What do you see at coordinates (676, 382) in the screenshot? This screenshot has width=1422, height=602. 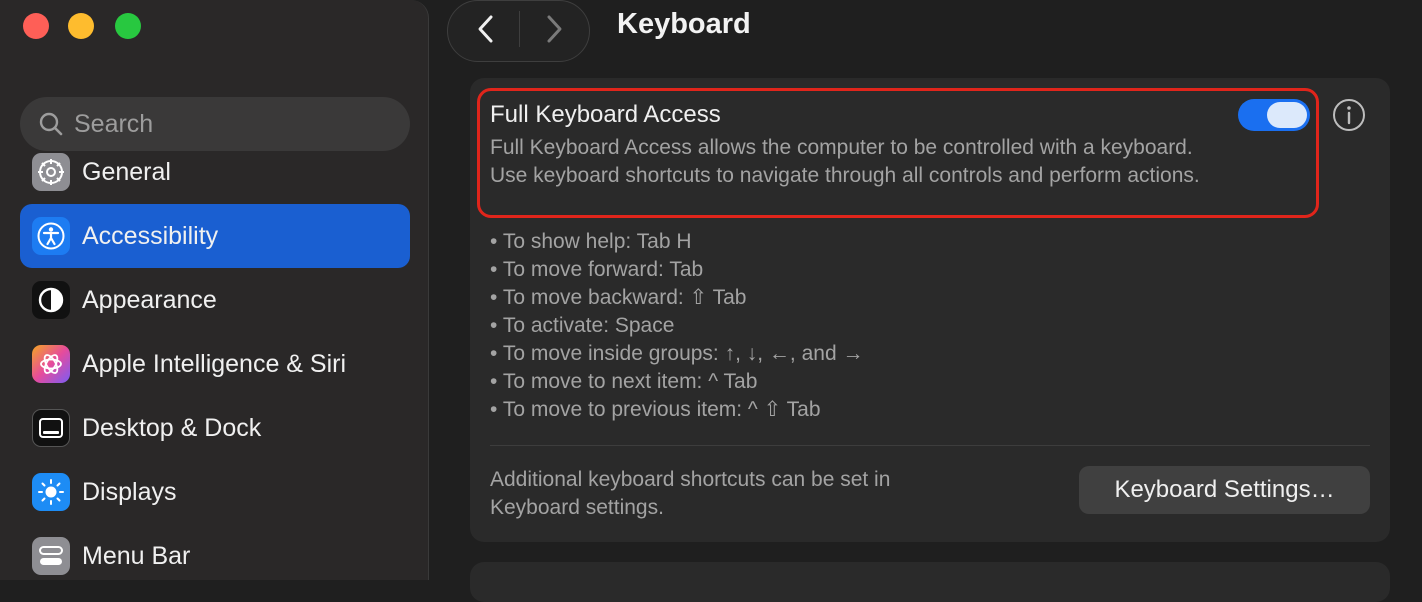 I see `list-item: To move to next item: ^ Tab` at bounding box center [676, 382].